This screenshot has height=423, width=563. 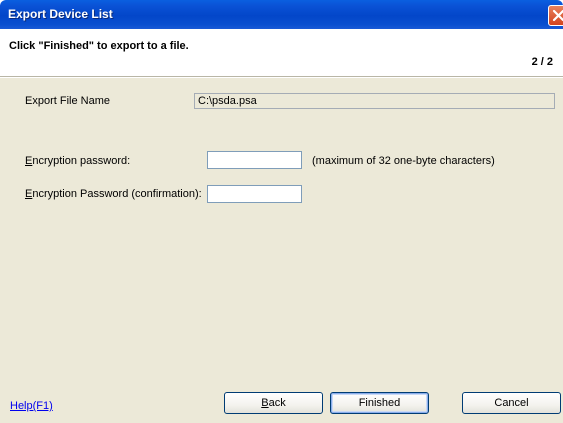 What do you see at coordinates (277, 403) in the screenshot?
I see `back-label-text: ack` at bounding box center [277, 403].